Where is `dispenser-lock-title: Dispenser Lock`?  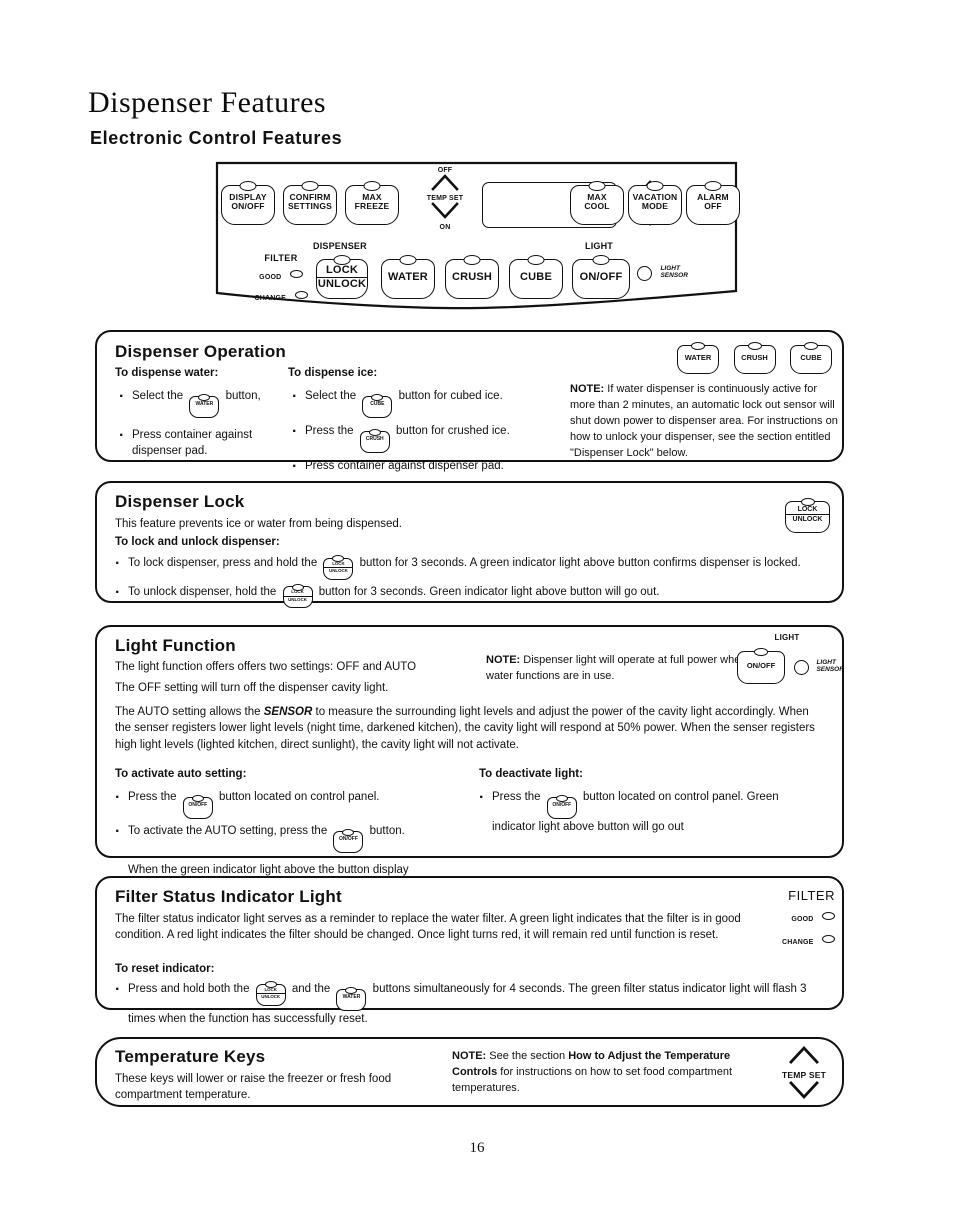
dispenser-lock-title: Dispenser Lock is located at coordinates (180, 501).